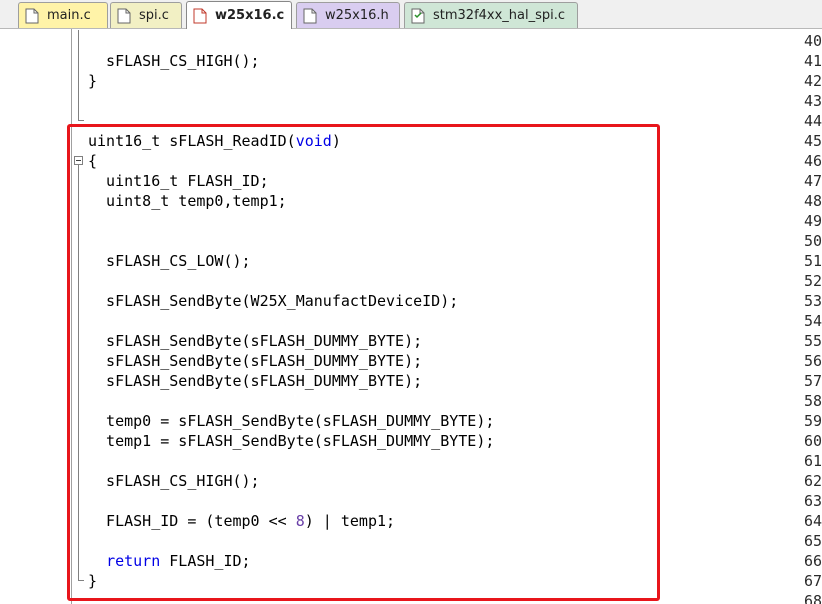  Describe the element at coordinates (78, 160) in the screenshot. I see `collapse-icon` at that location.